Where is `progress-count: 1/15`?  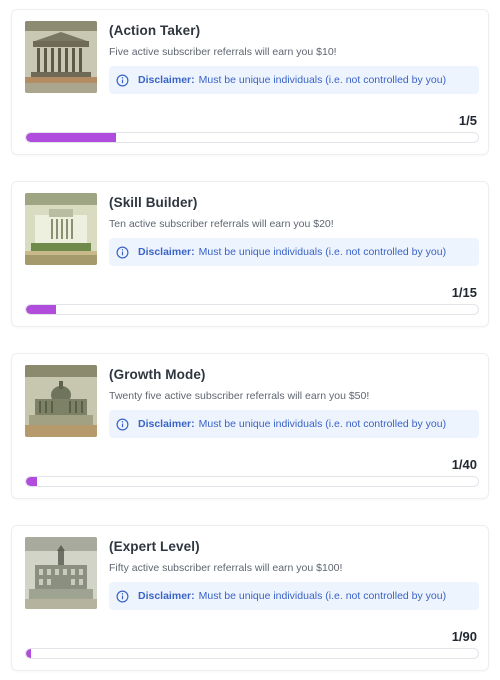 progress-count: 1/15 is located at coordinates (464, 292).